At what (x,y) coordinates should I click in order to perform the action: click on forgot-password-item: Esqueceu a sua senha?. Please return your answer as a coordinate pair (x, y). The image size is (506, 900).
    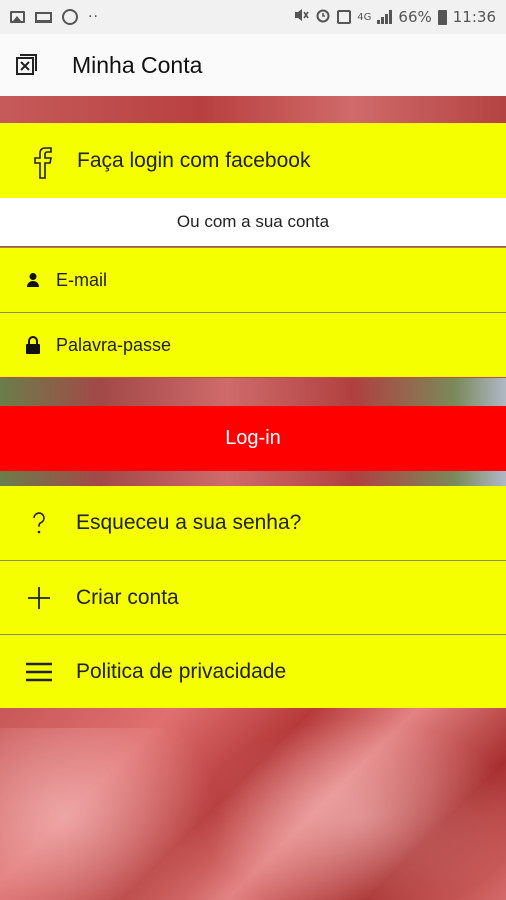
    Looking at the image, I should click on (253, 523).